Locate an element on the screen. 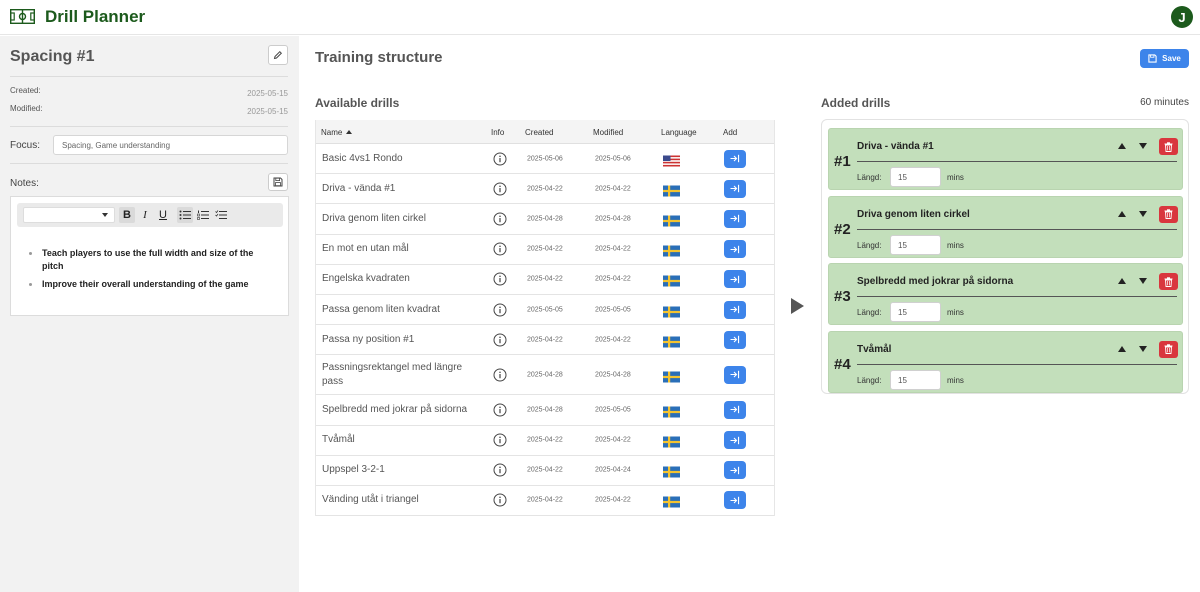  table-header: Name Info Created Modified Language Add is located at coordinates (545, 132).